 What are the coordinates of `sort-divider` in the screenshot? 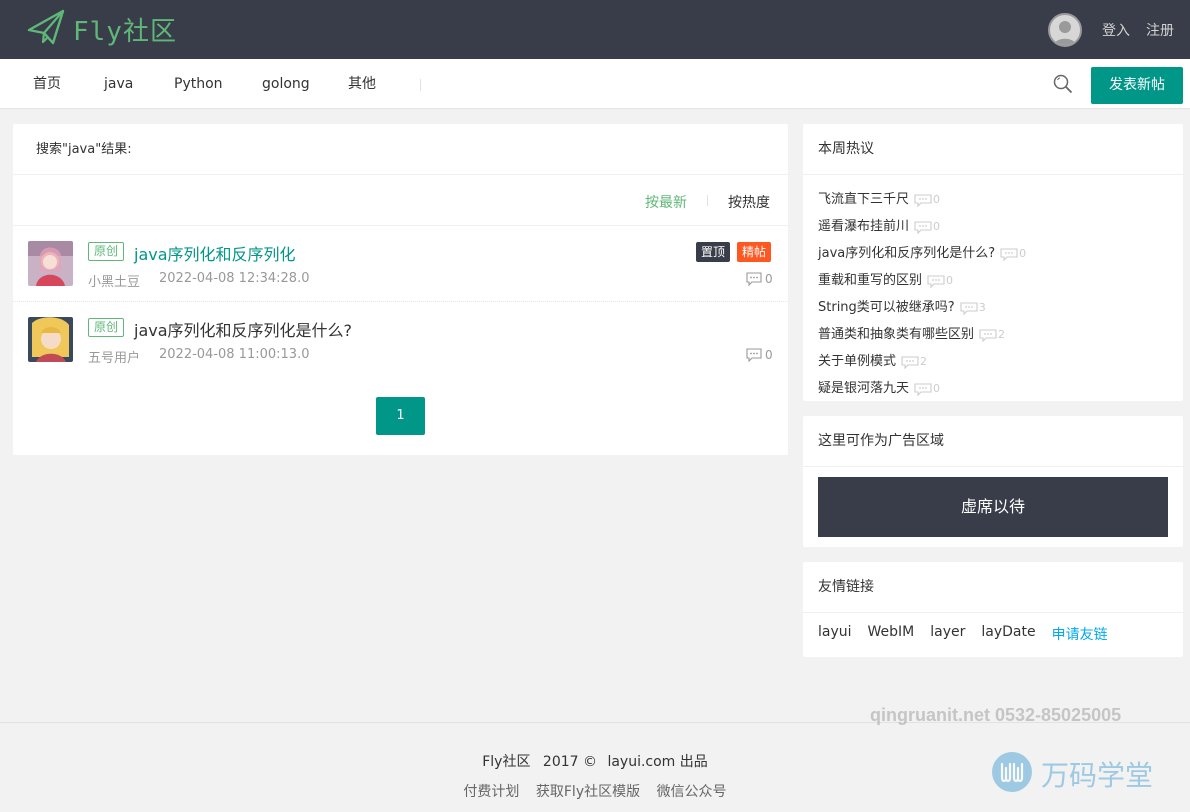 It's located at (707, 200).